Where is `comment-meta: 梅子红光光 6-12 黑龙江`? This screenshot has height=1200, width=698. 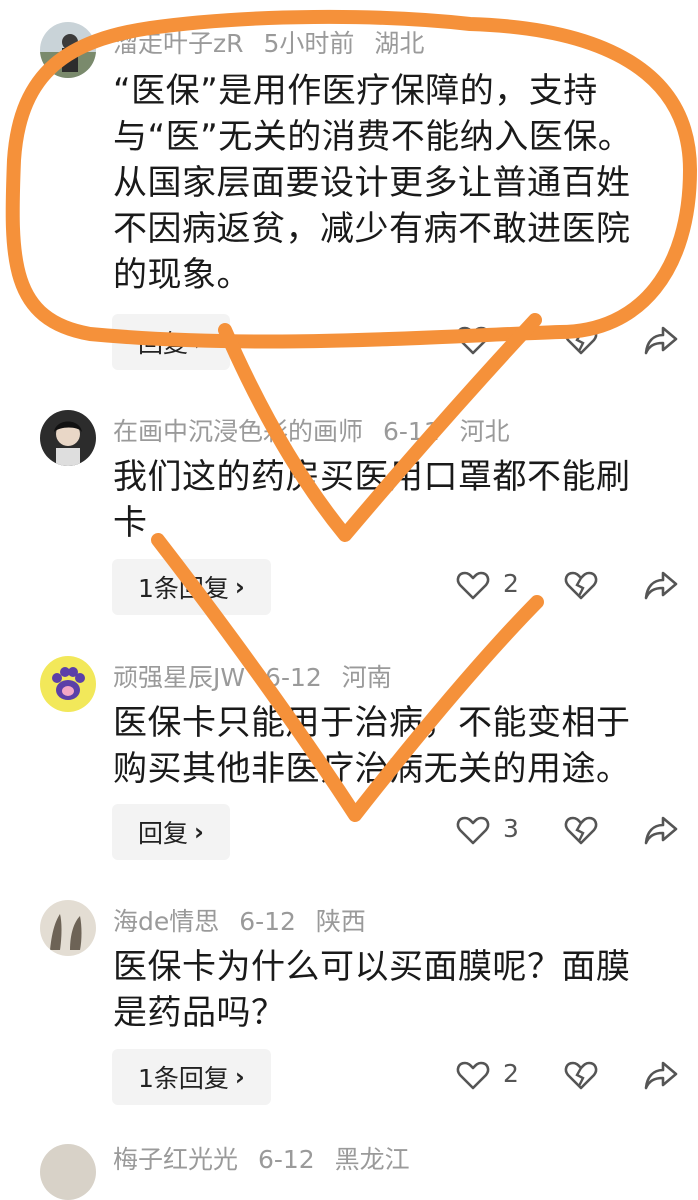 comment-meta: 梅子红光光 6-12 黑龙江 is located at coordinates (267, 1158).